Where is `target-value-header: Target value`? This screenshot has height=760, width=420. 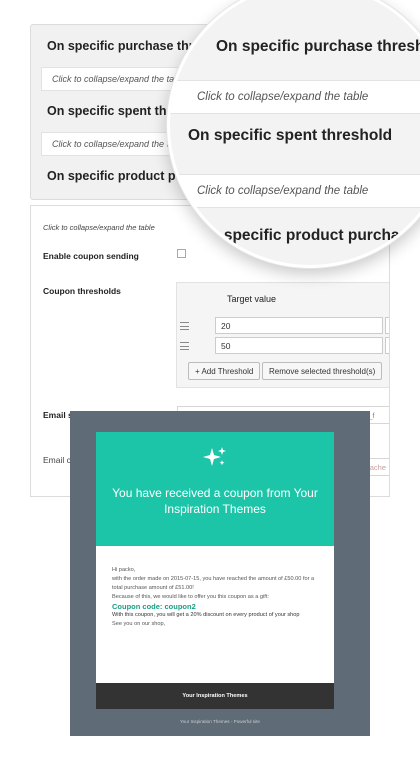 target-value-header: Target value is located at coordinates (252, 299).